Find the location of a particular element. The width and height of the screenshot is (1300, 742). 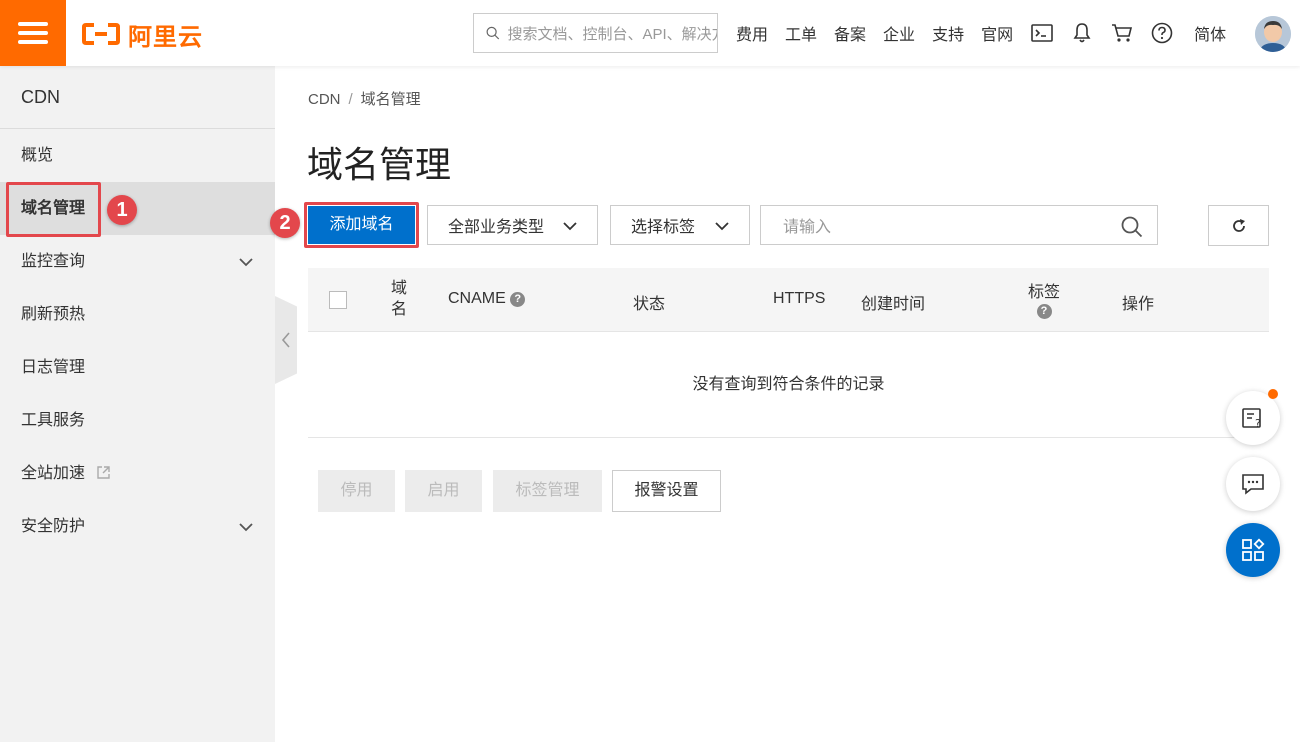

column-domain: 域名 is located at coordinates (398, 299).